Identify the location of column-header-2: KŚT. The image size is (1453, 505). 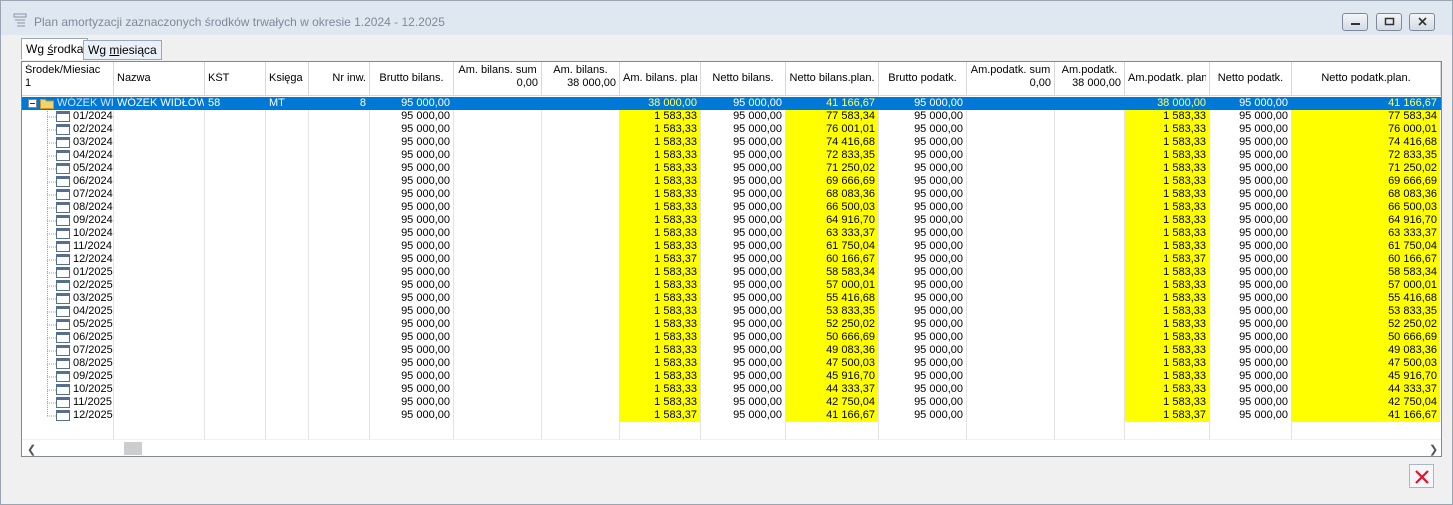
(235, 79).